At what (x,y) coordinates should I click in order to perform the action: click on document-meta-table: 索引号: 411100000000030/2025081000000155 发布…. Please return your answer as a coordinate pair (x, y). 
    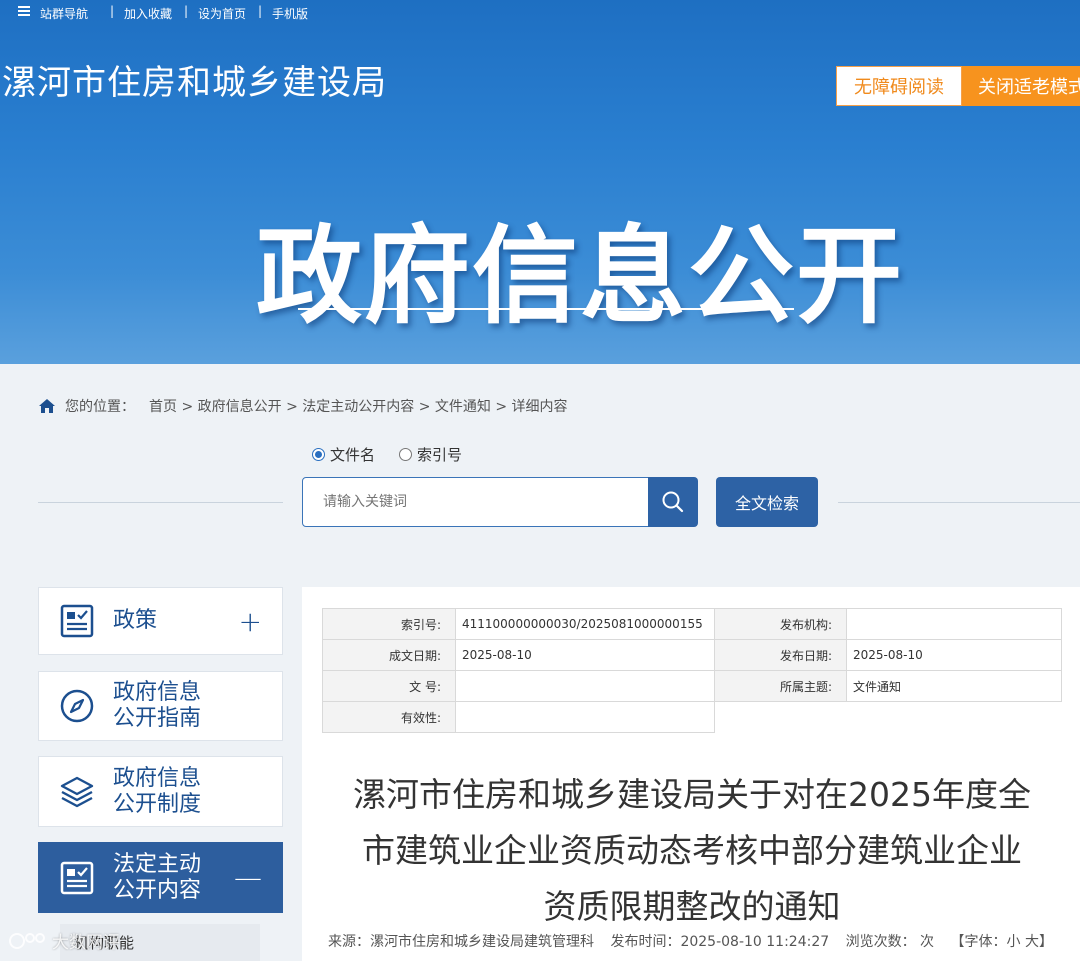
    Looking at the image, I should click on (692, 670).